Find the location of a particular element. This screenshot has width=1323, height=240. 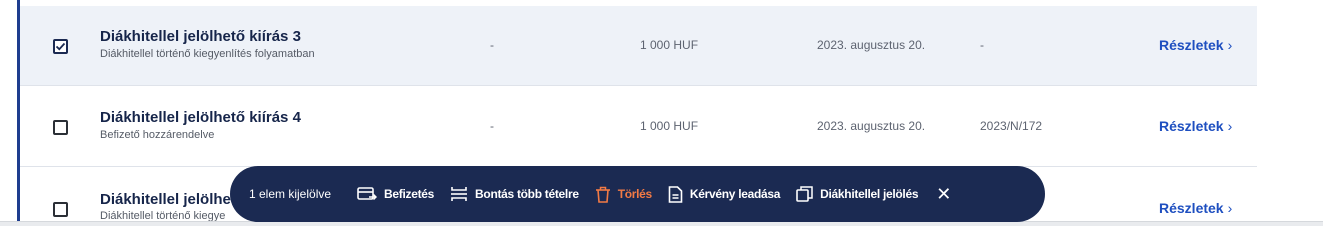

row-title: Diákhitellel jelölhe is located at coordinates (165, 199).